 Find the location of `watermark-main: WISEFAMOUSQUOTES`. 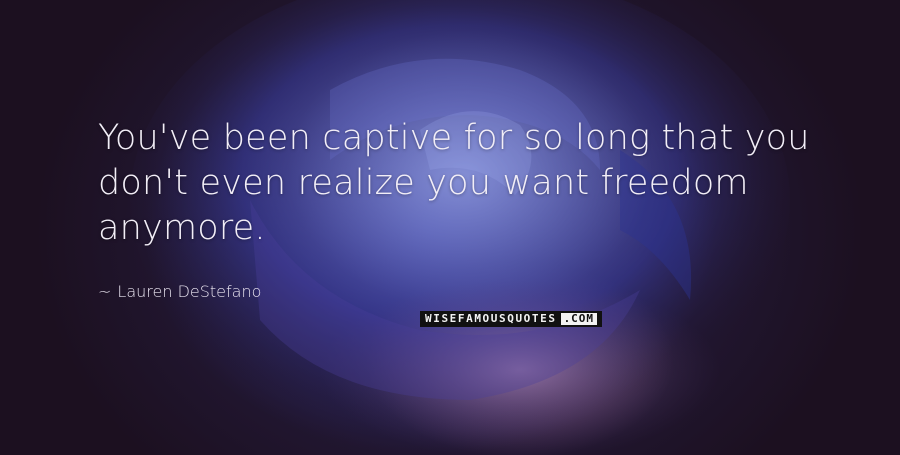

watermark-main: WISEFAMOUSQUOTES is located at coordinates (491, 318).